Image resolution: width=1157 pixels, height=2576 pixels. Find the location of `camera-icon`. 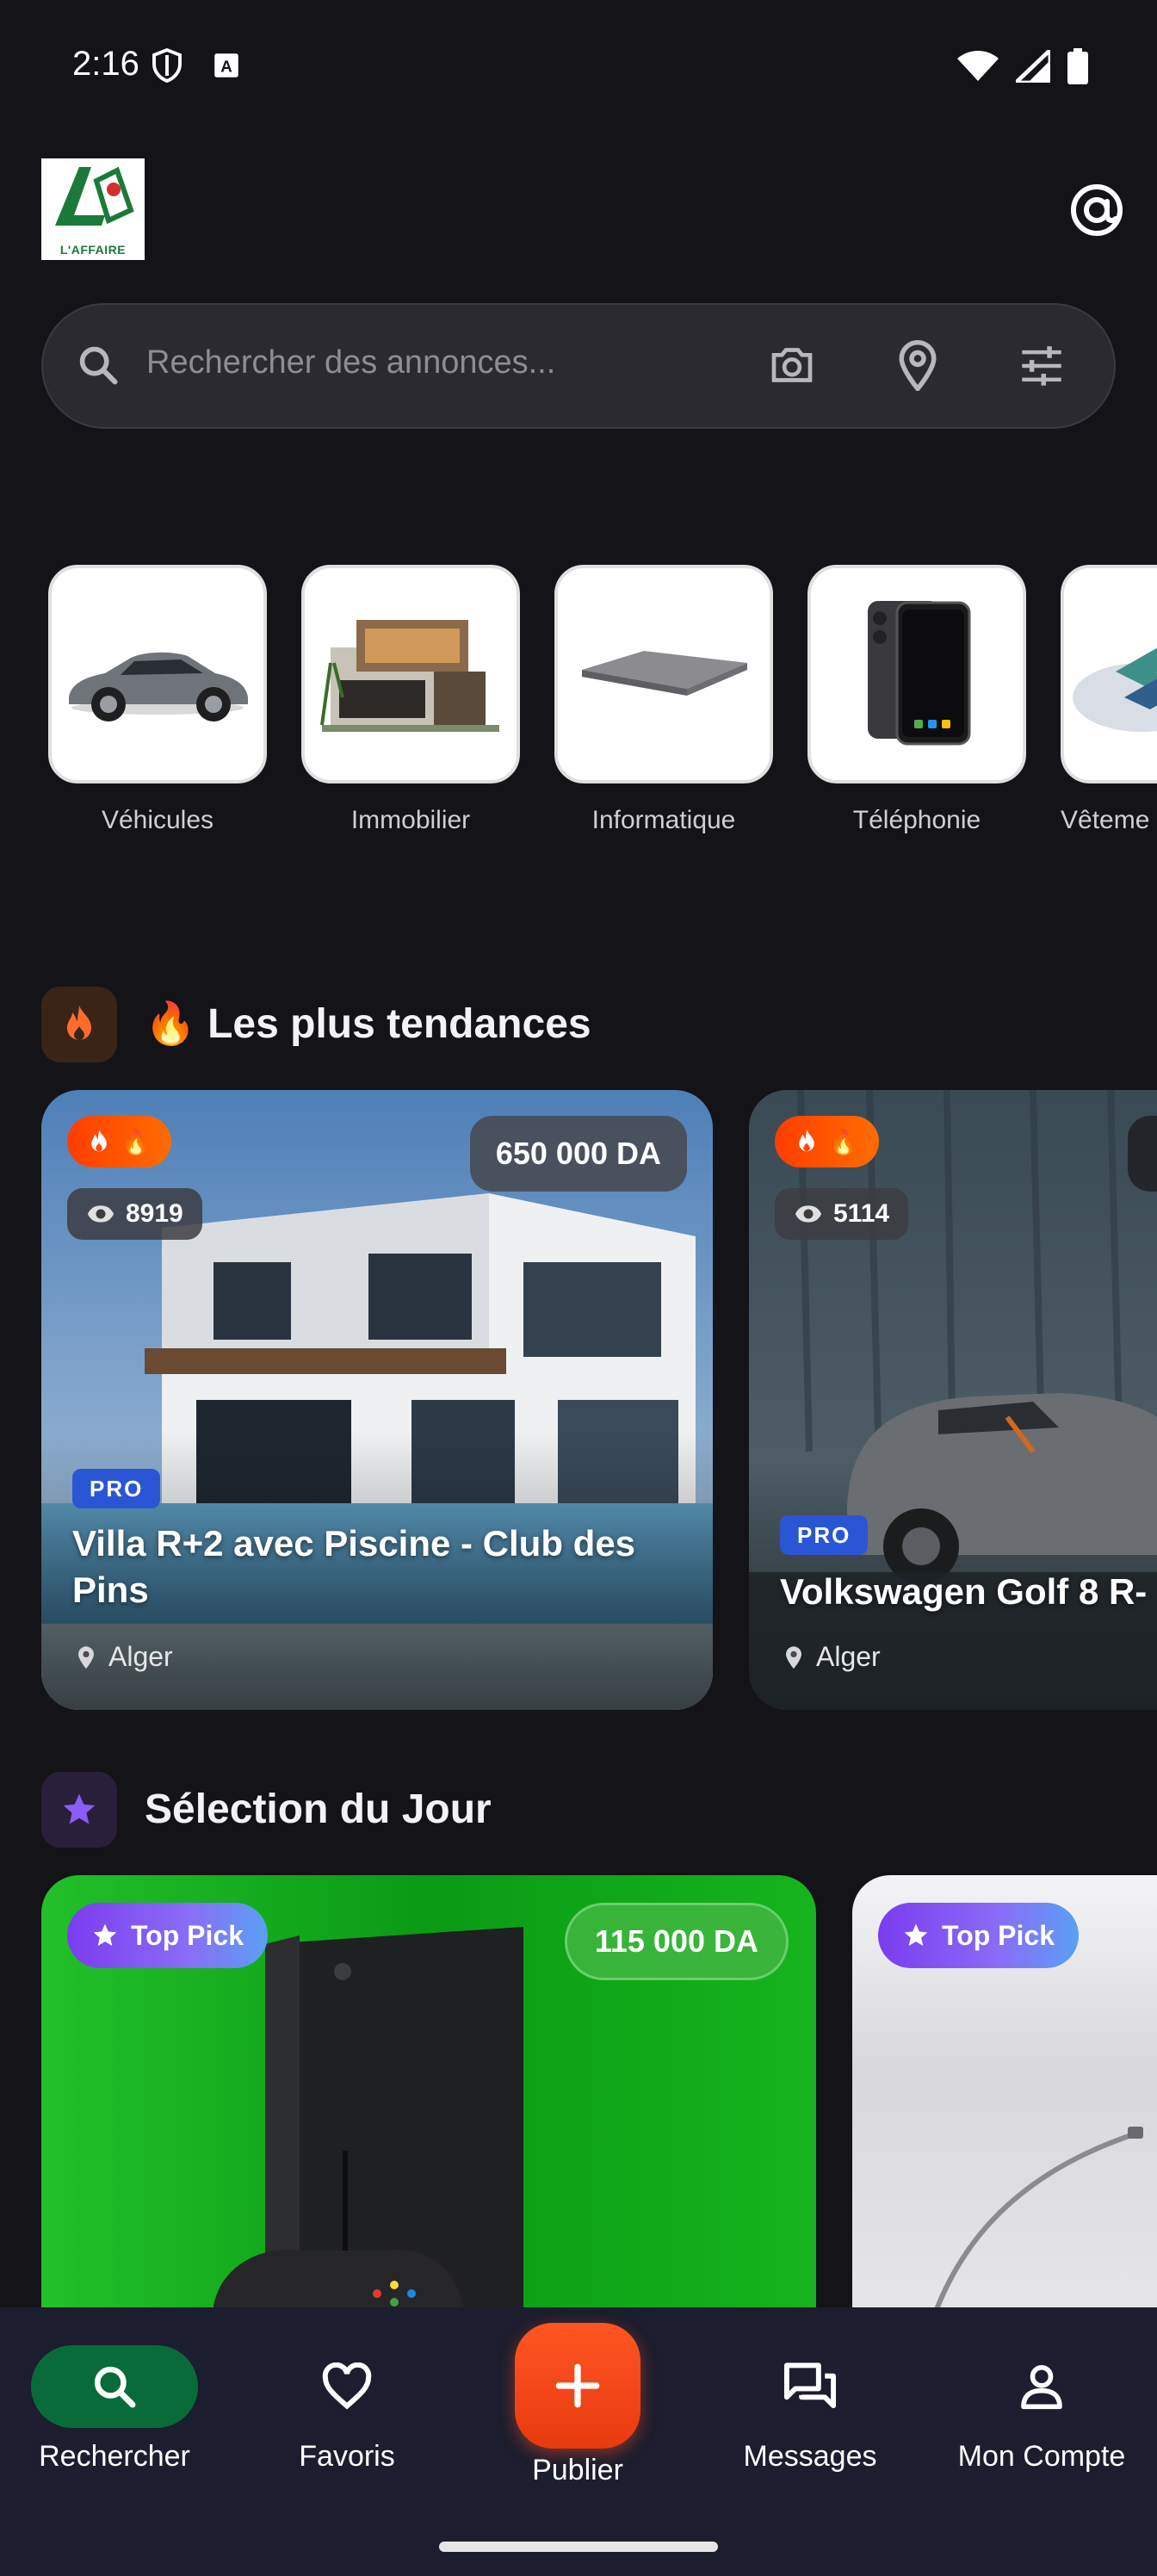

camera-icon is located at coordinates (792, 365).